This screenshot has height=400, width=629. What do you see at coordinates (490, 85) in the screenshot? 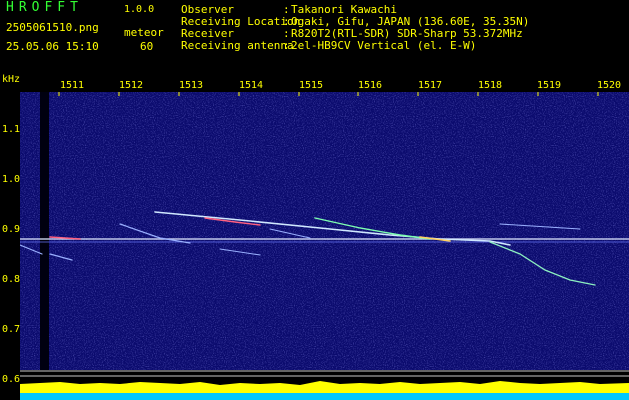
I see `x-tick-1518: 1518` at bounding box center [490, 85].